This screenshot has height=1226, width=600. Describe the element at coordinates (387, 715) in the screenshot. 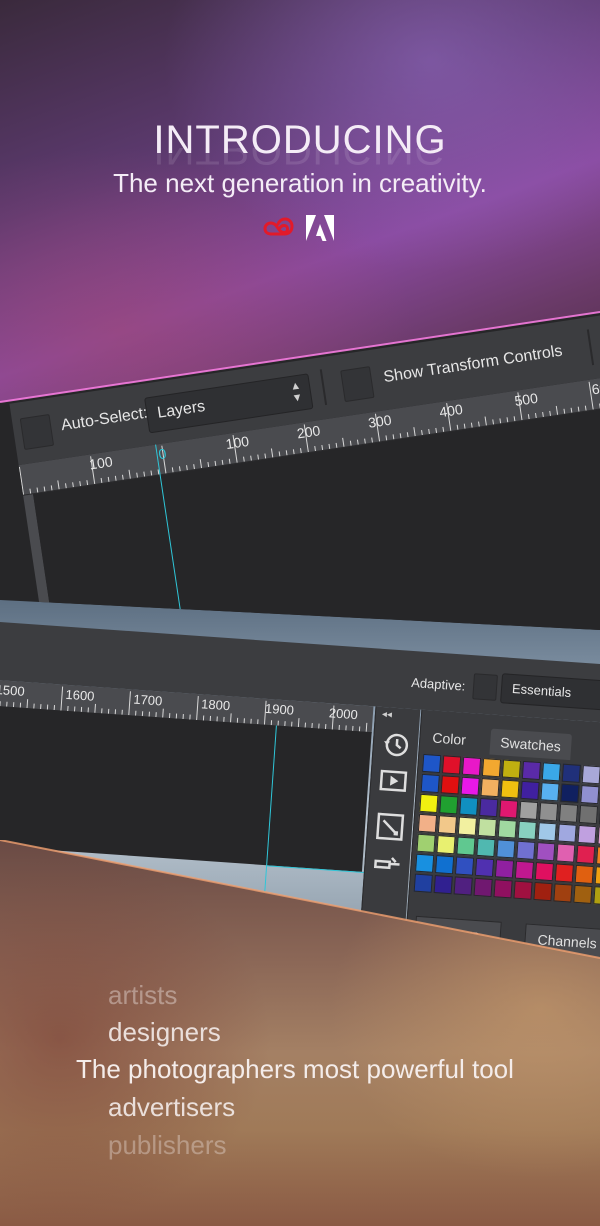

I see `collapse-icon: ◂◂` at that location.